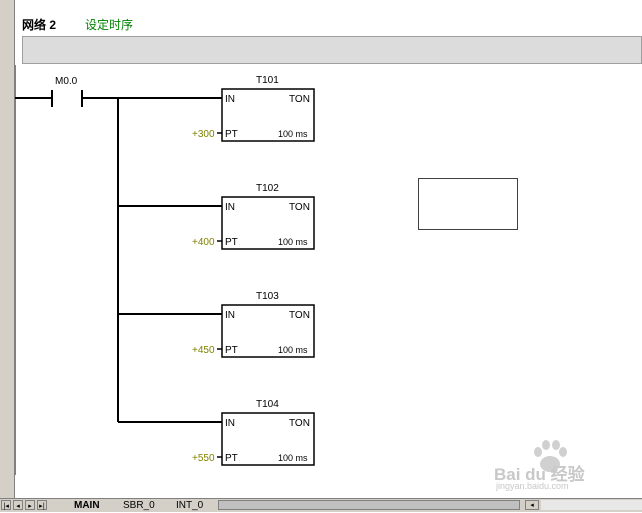  Describe the element at coordinates (67, 91) in the screenshot. I see `normally-open-contact: M0.0` at that location.